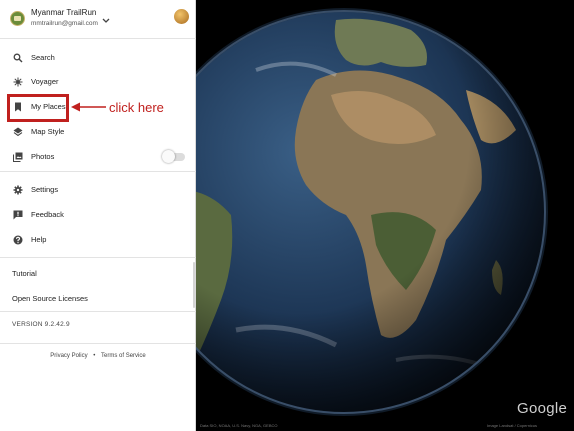 This screenshot has height=431, width=574. I want to click on gear-icon, so click(18, 190).